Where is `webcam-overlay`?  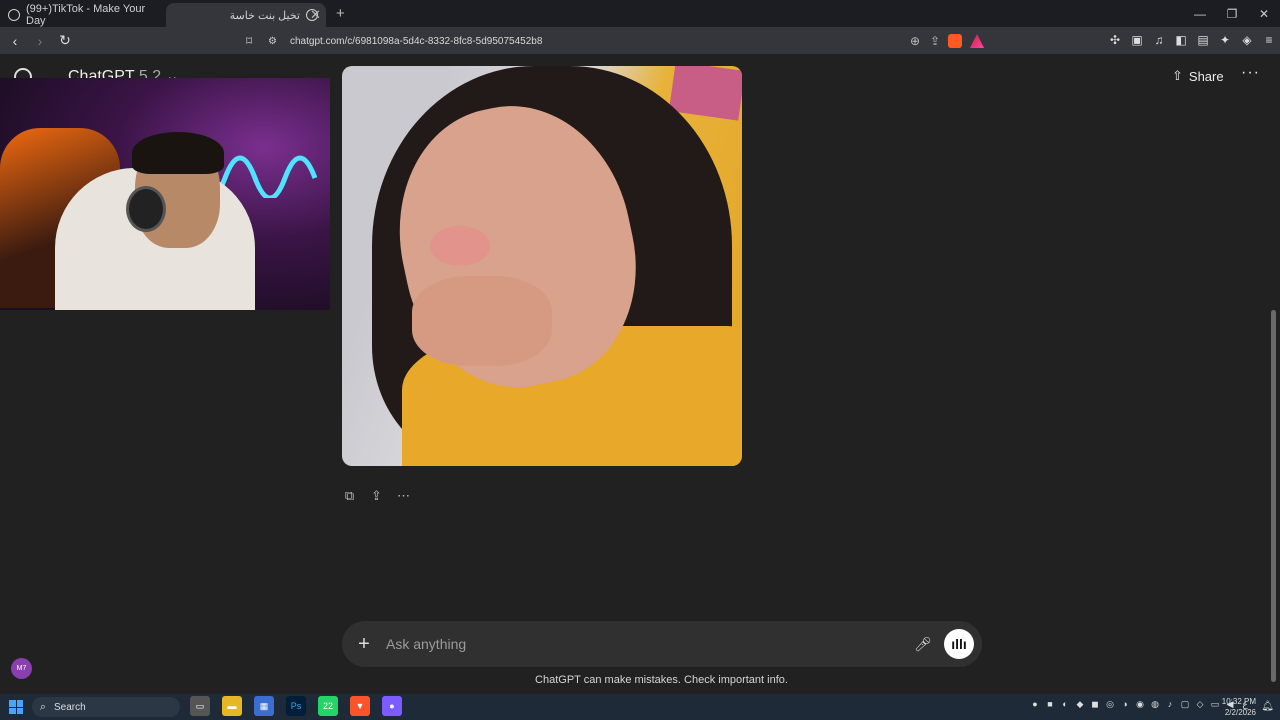
webcam-overlay is located at coordinates (165, 194).